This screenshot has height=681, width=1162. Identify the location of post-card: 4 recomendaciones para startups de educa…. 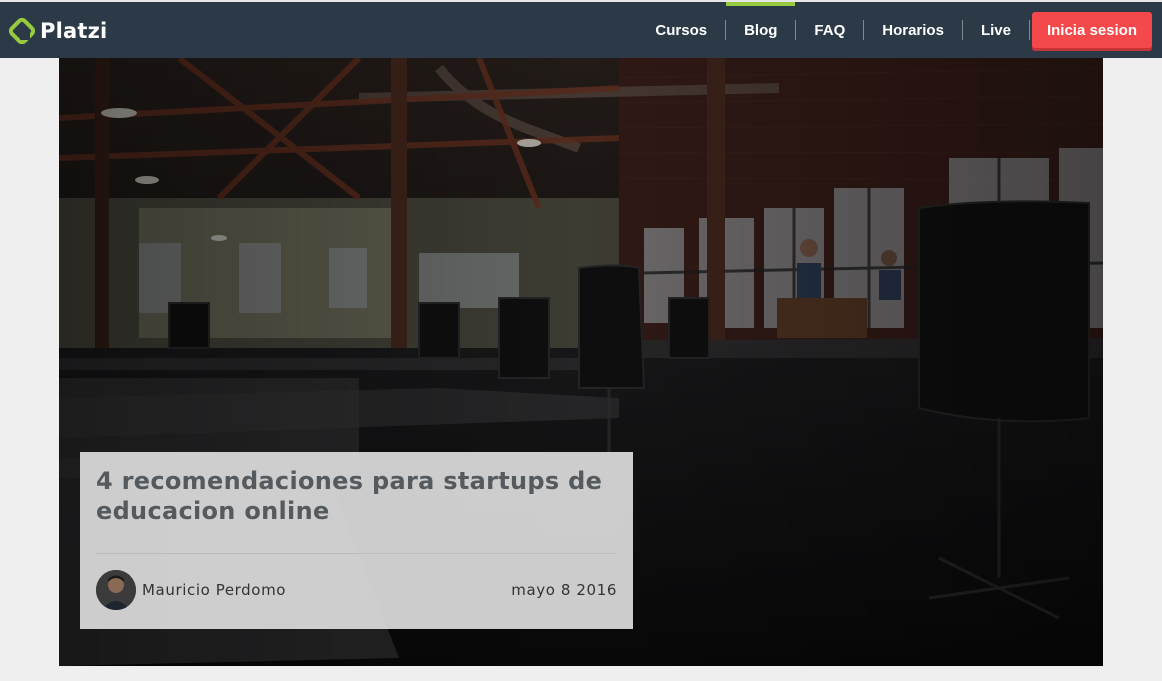
(356, 540).